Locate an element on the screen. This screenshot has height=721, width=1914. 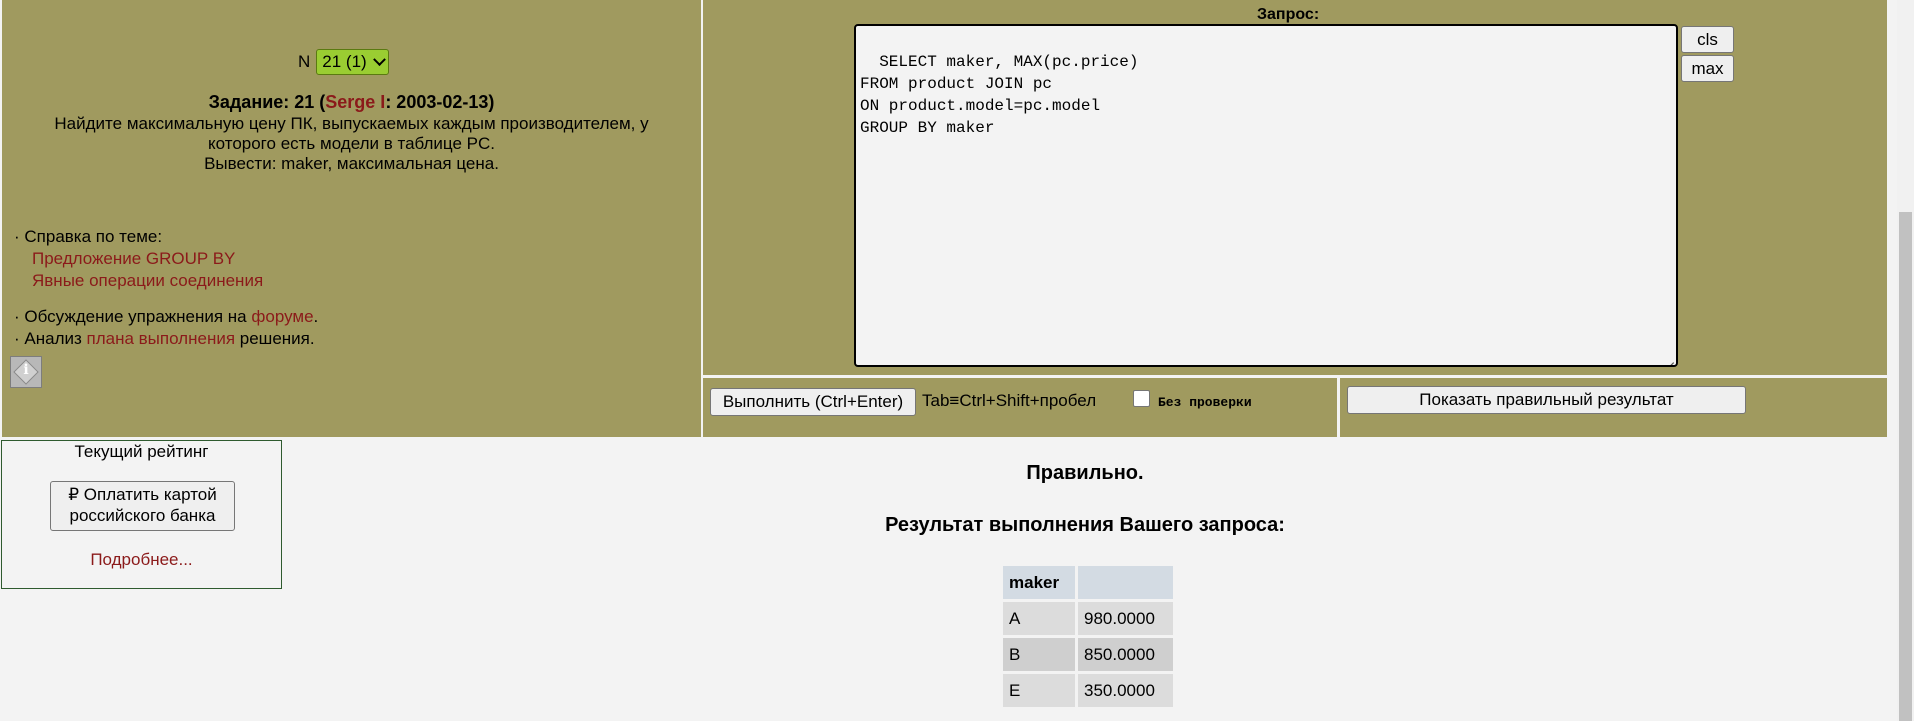
task-selector-label: N is located at coordinates (304, 61).